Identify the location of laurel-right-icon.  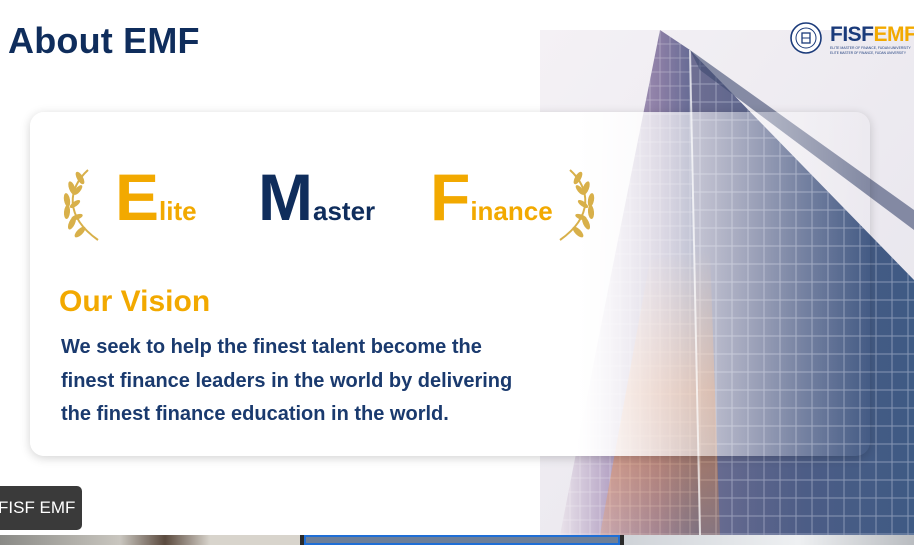
(577, 205).